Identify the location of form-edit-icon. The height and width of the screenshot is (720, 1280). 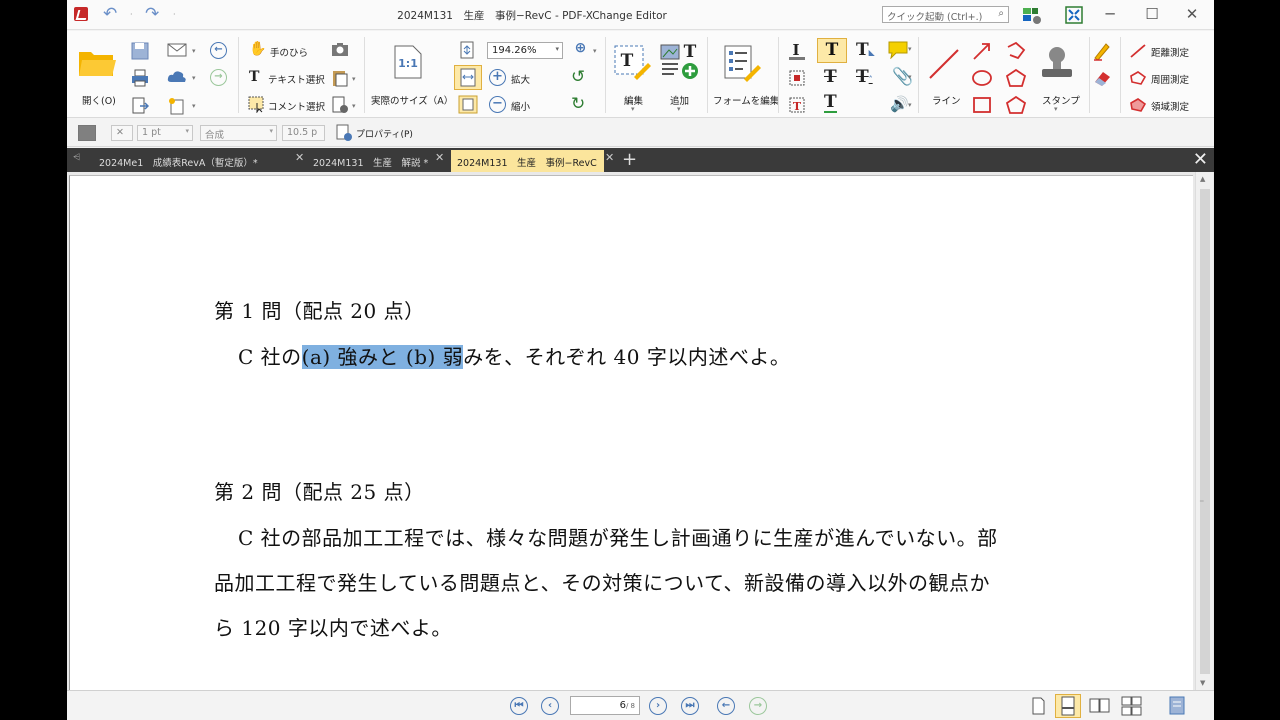
(742, 63).